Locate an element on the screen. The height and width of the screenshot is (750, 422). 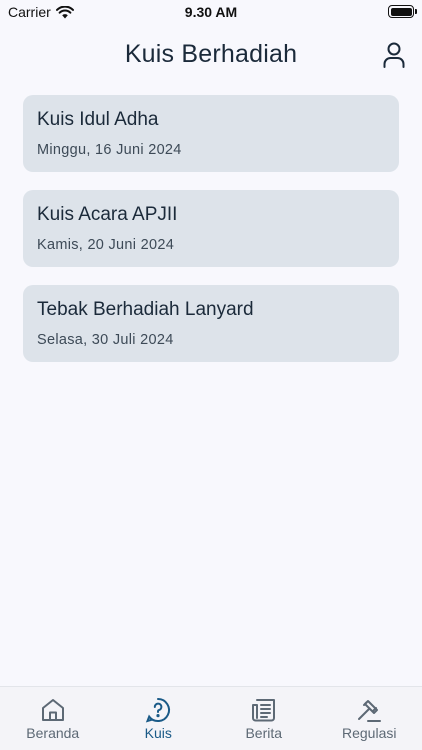
quiz-card-idul-adha: Kuis Idul Adha Minggu, 16 Juni 2024 is located at coordinates (211, 133).